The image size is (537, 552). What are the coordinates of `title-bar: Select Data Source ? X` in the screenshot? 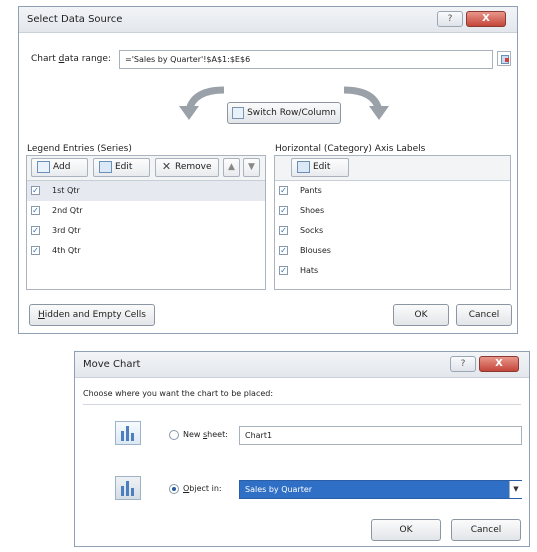 It's located at (268, 20).